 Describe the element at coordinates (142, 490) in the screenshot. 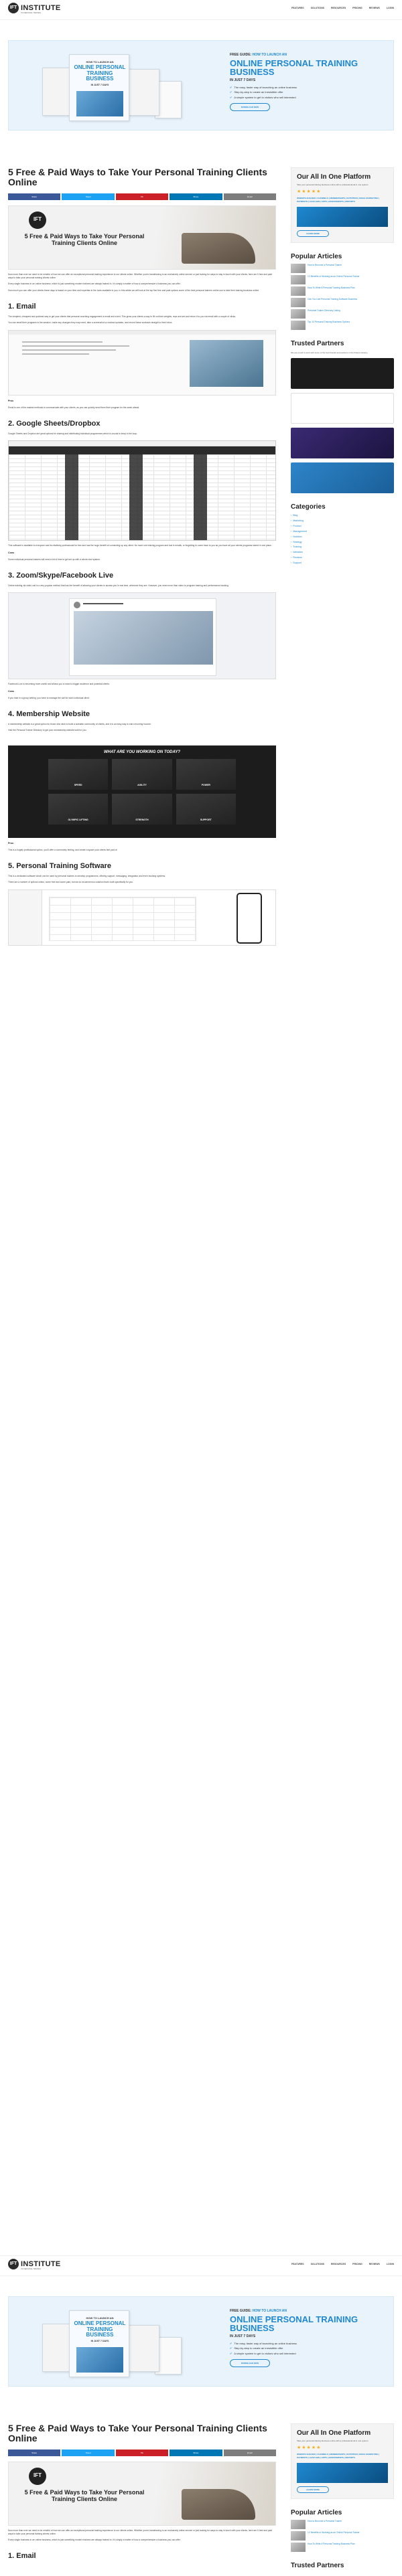

I see `spreadsheet-screenshot` at that location.